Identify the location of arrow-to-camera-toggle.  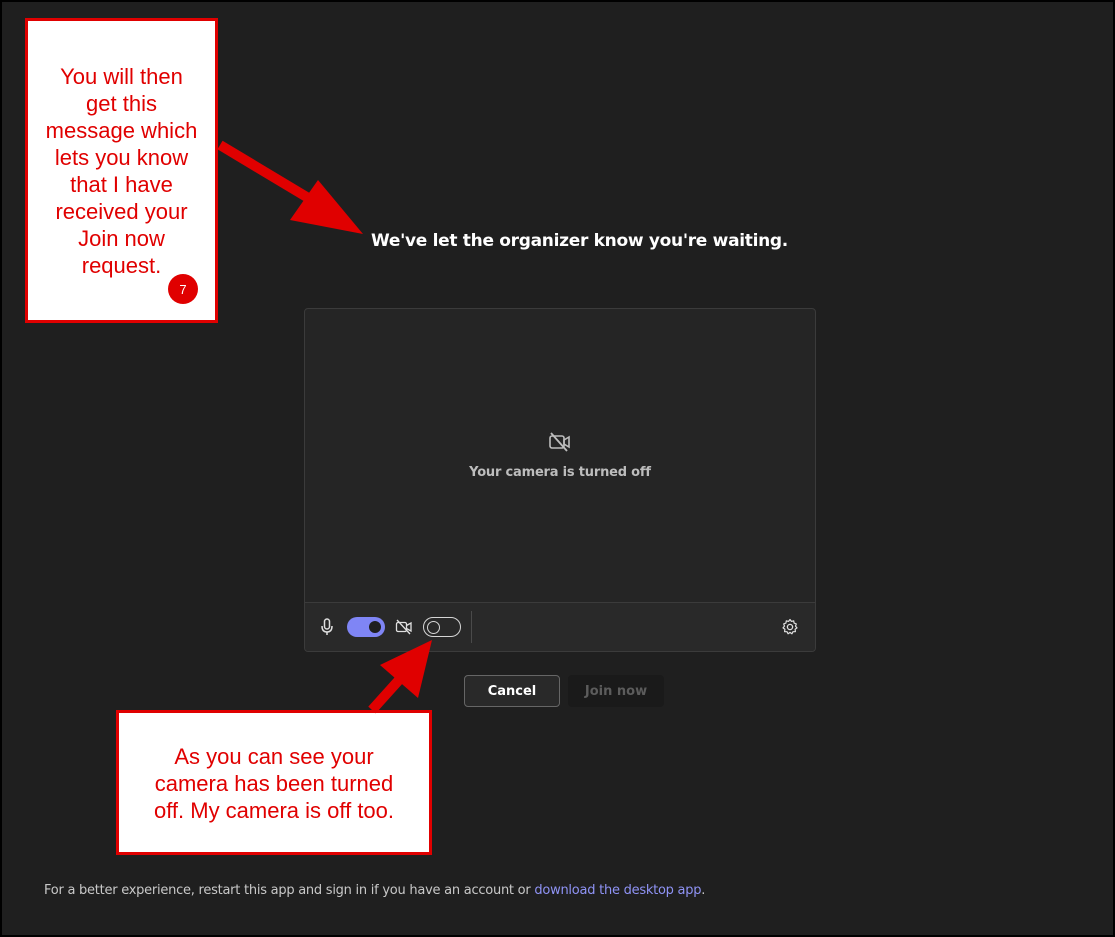
(400, 677).